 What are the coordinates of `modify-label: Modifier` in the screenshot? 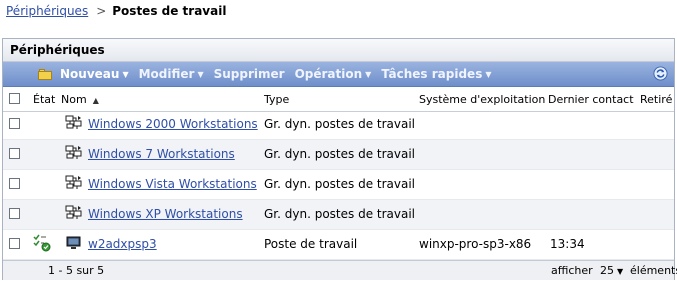 It's located at (166, 74).